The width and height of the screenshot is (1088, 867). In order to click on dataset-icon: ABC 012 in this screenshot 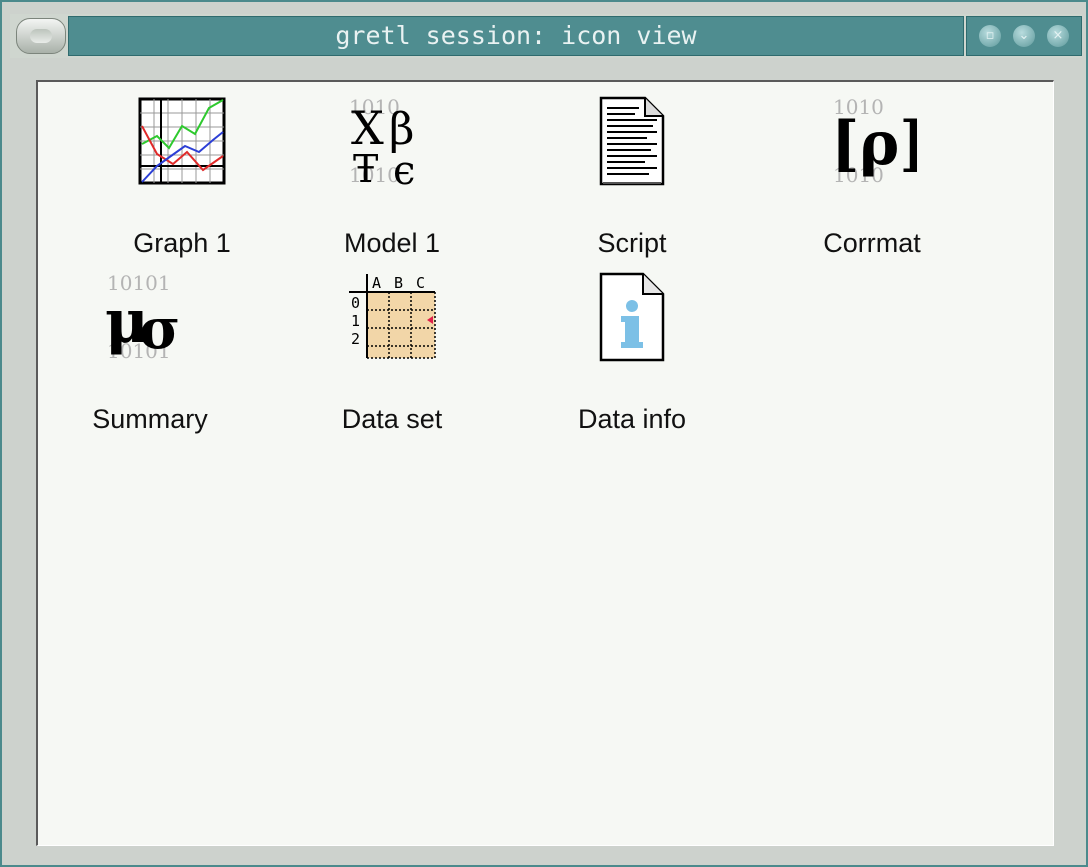, I will do `click(392, 316)`.